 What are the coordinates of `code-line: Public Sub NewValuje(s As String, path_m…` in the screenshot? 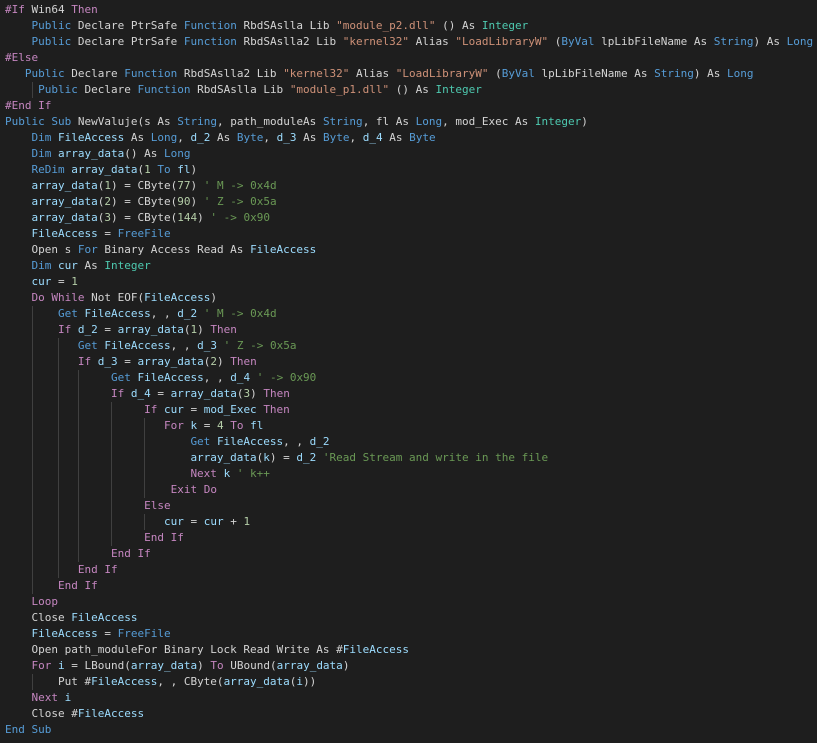 It's located at (408, 122).